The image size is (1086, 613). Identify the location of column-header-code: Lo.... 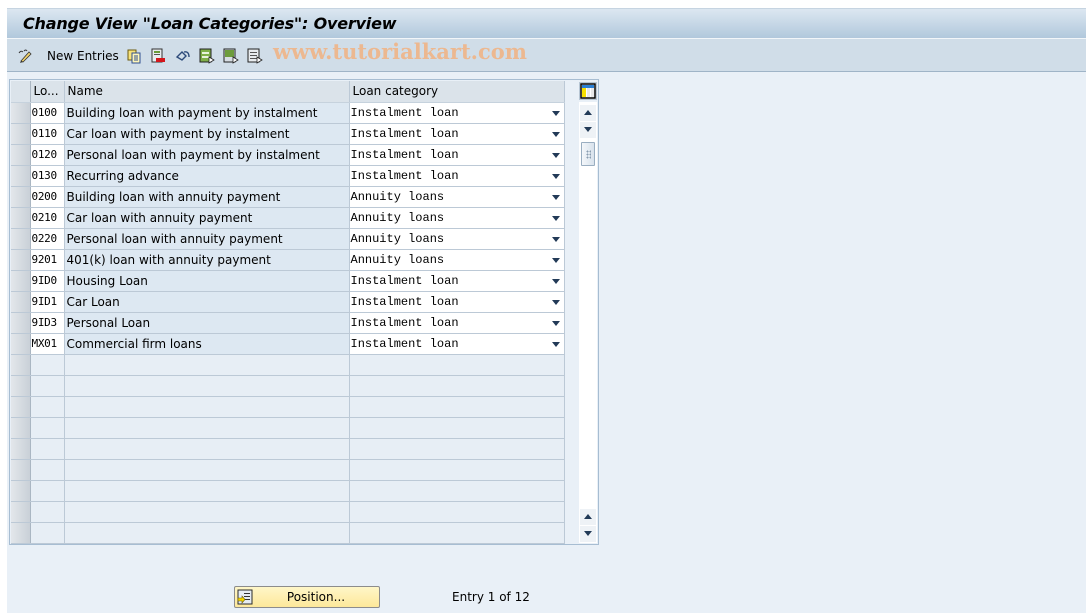
(47, 92).